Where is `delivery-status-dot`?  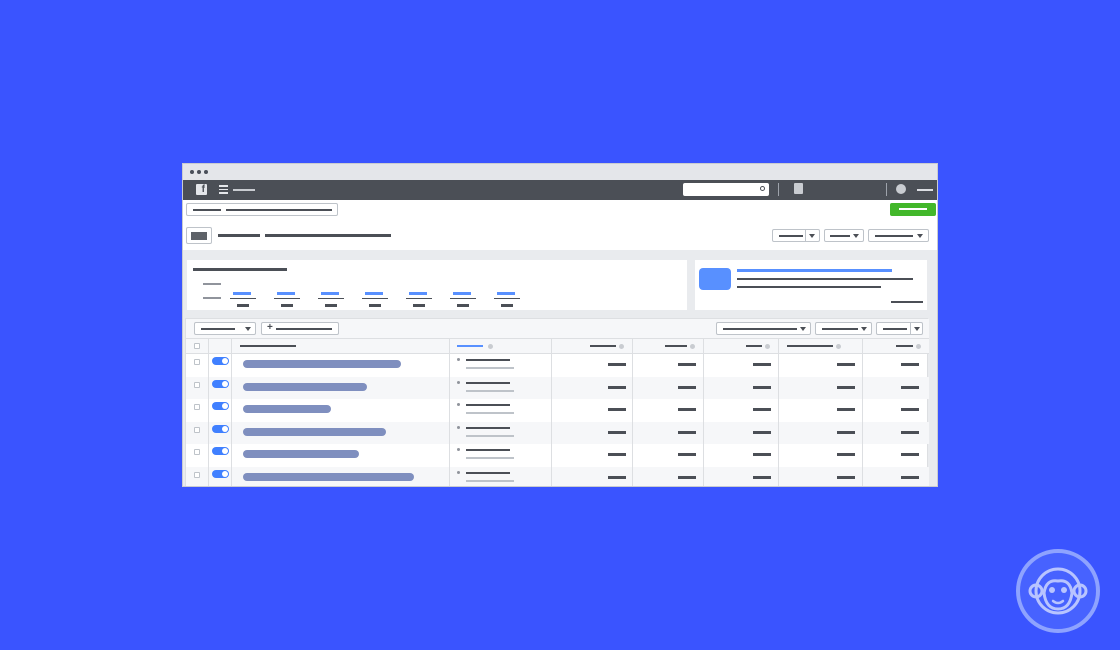 delivery-status-dot is located at coordinates (458, 472).